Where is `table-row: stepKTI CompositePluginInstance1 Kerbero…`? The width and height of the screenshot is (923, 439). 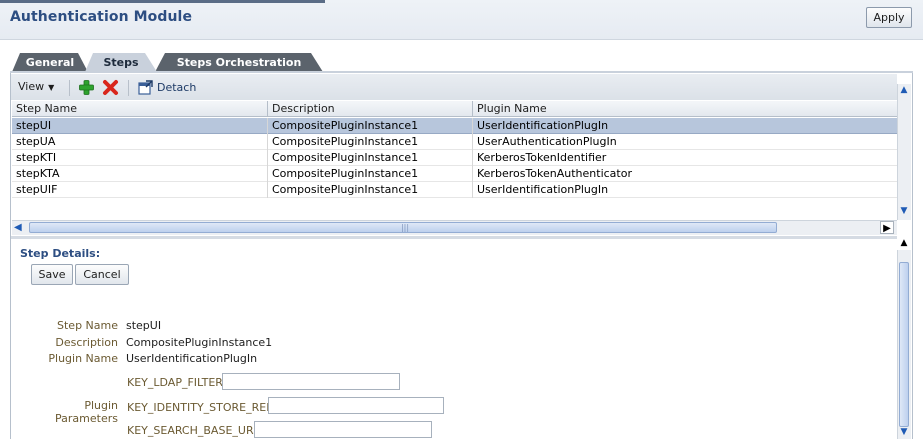 table-row: stepKTI CompositePluginInstance1 Kerbero… is located at coordinates (454, 158).